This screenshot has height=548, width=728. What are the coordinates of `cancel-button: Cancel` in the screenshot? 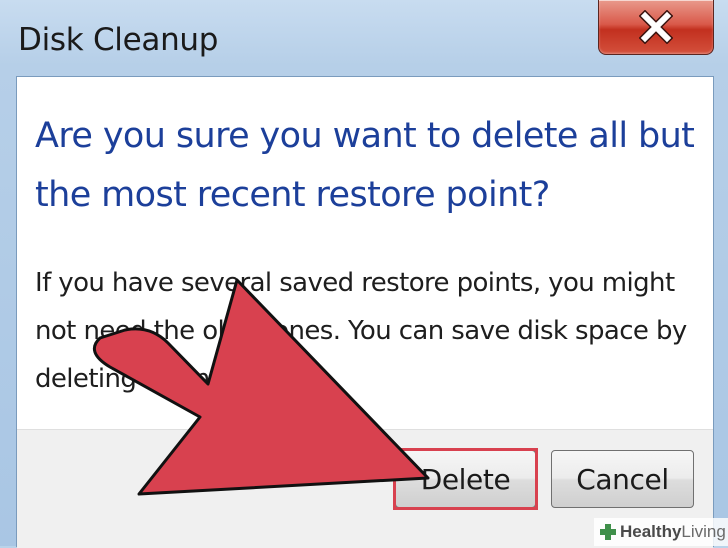 It's located at (622, 479).